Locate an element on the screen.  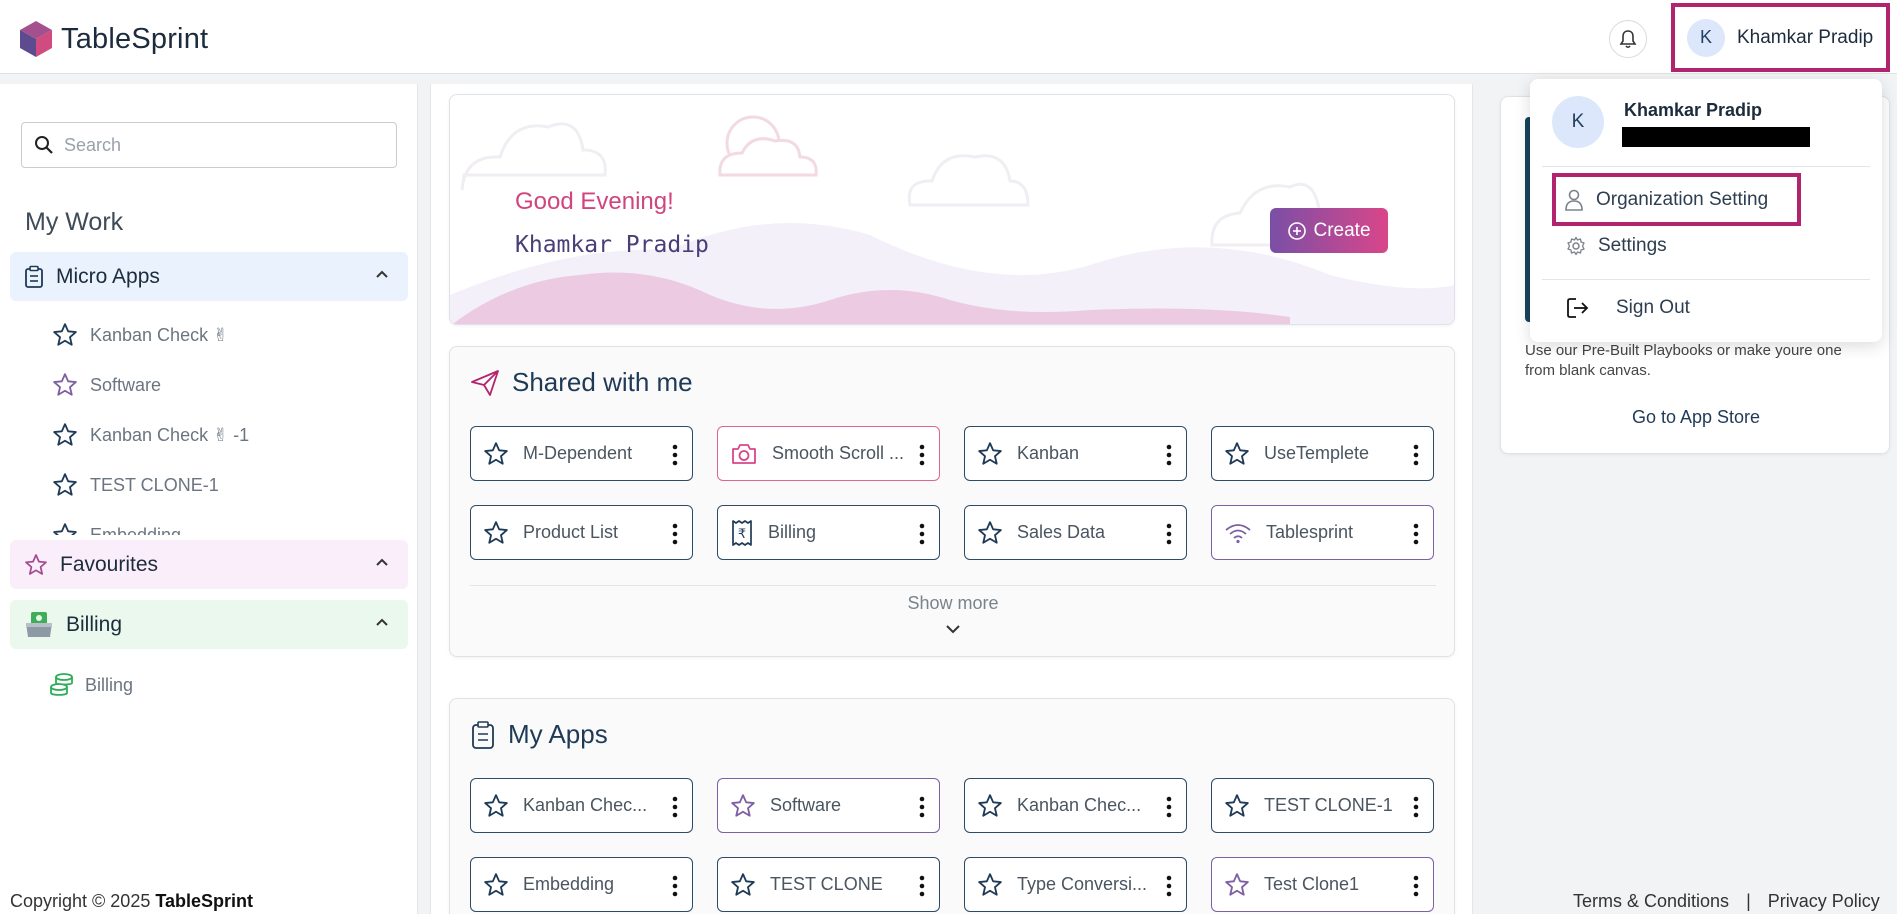
sign-out-icon is located at coordinates (1578, 308).